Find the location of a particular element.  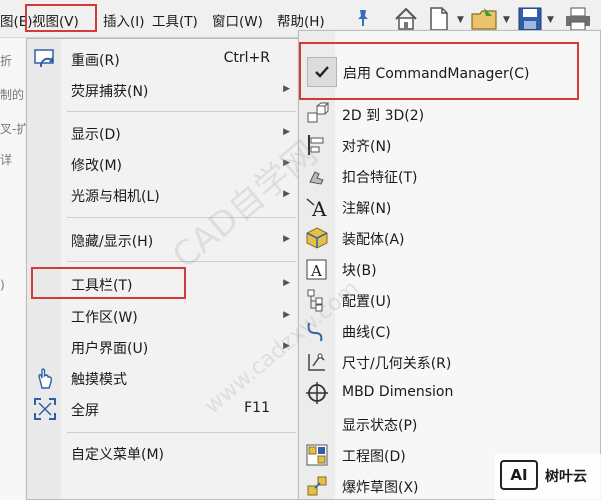

menu-item-label: 工程图(D) is located at coordinates (374, 457).